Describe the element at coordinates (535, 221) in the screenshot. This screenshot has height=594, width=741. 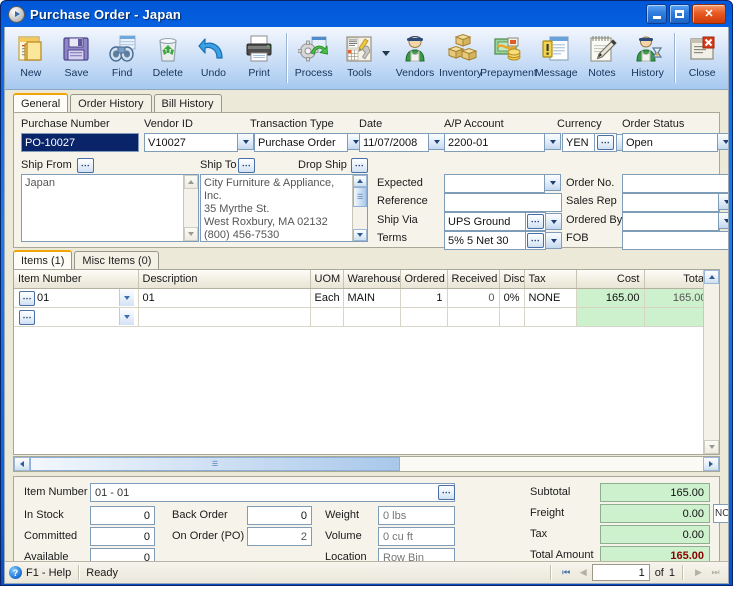
I see `ship-via-lookup-icon: ⋯` at that location.